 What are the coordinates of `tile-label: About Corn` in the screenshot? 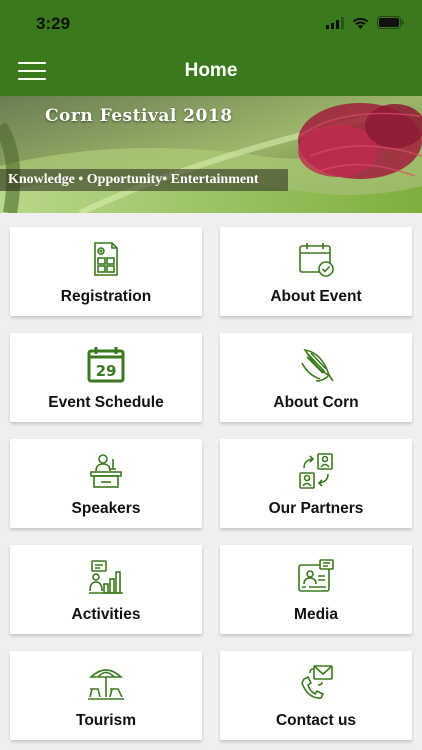 It's located at (316, 402).